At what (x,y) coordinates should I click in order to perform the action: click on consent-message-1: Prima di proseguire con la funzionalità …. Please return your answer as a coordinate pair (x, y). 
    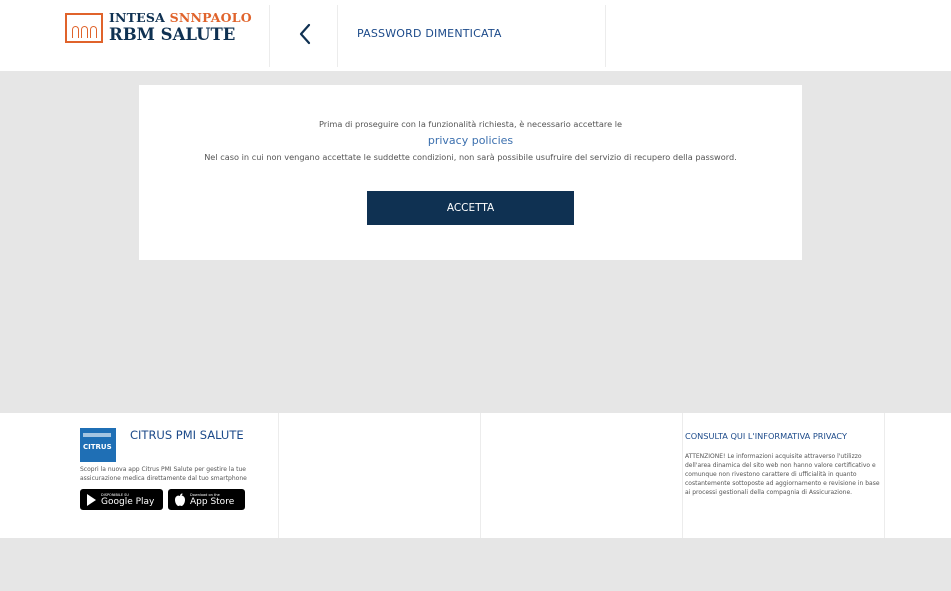
    Looking at the image, I should click on (470, 124).